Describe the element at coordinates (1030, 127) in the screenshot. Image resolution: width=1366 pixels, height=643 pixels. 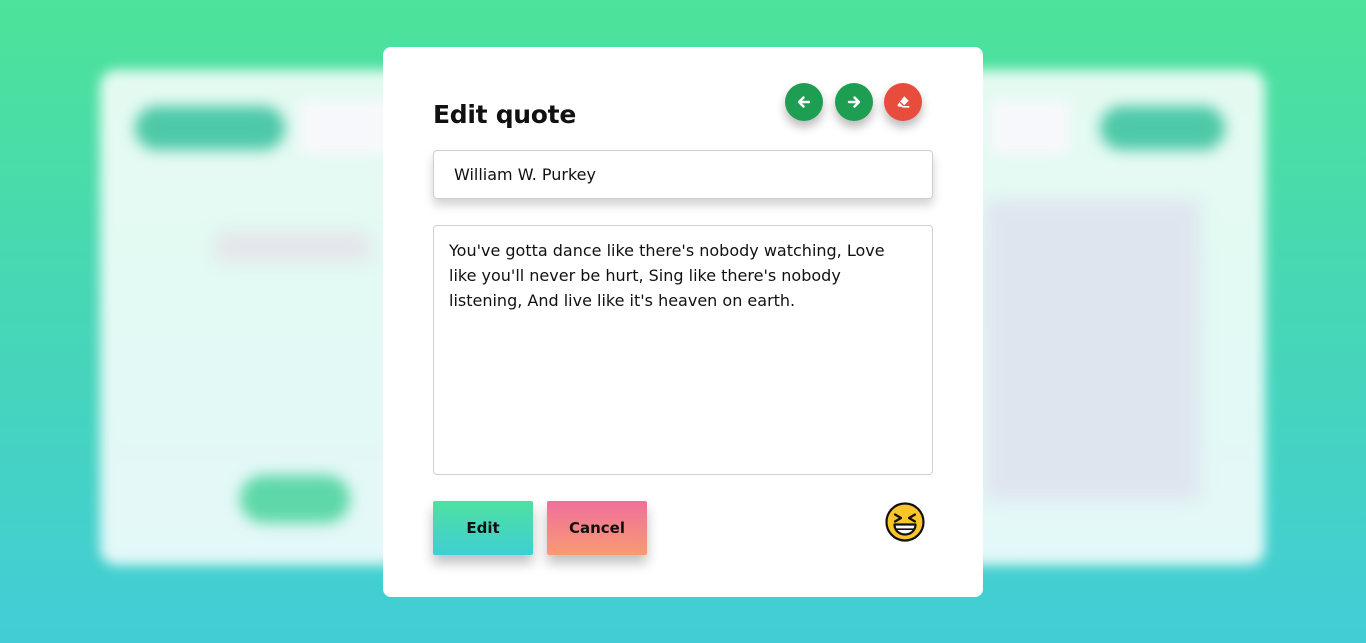
I see `background-search-right` at that location.